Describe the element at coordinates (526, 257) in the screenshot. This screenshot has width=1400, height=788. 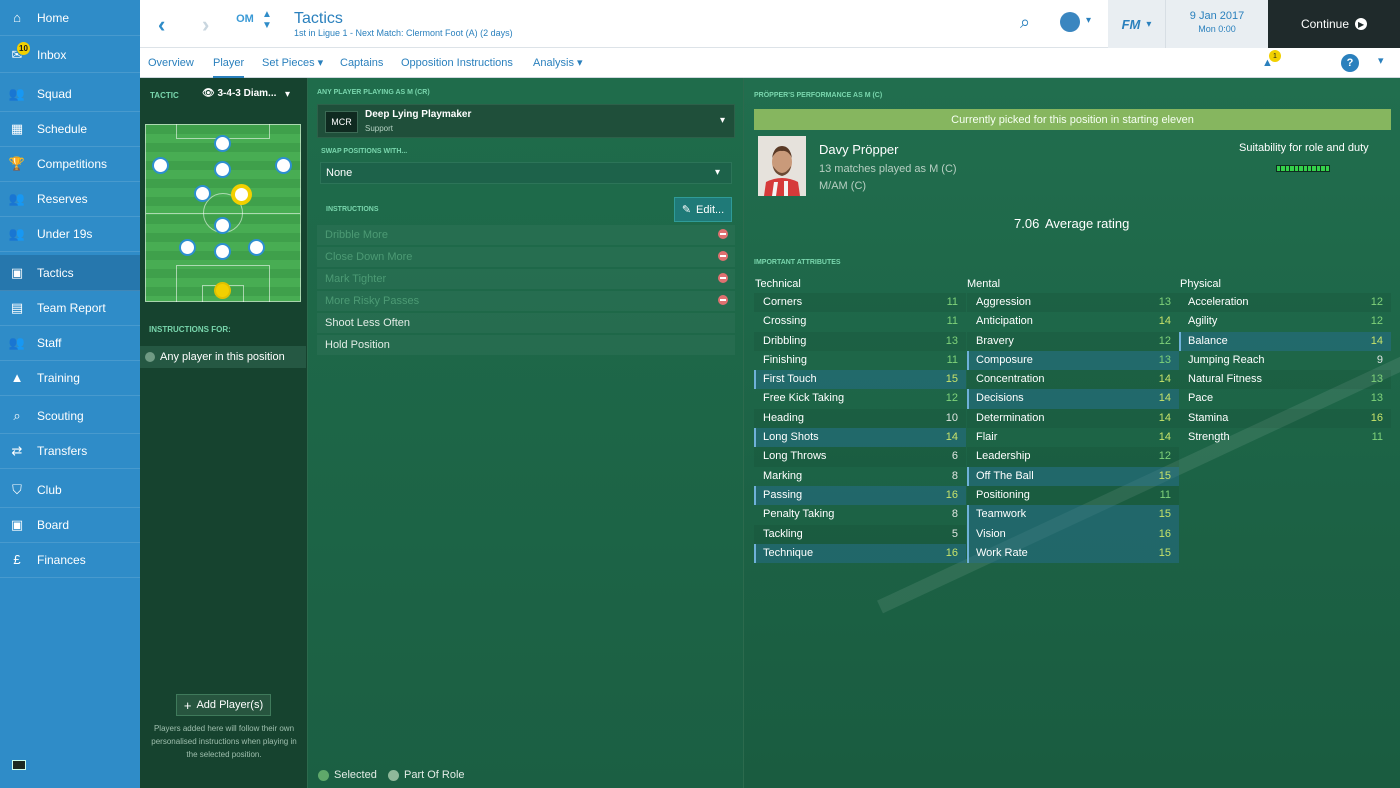
I see `instruction-row: Close Down More` at that location.